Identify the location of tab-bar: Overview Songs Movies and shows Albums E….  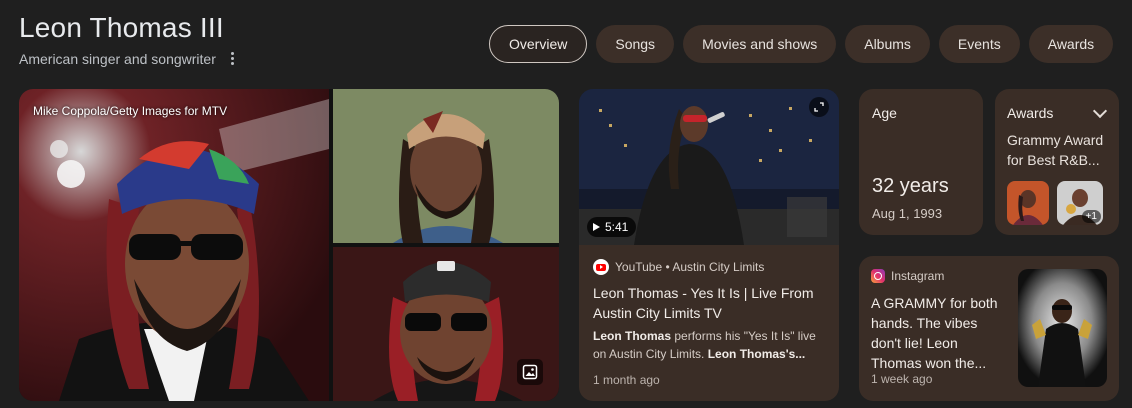
(801, 44).